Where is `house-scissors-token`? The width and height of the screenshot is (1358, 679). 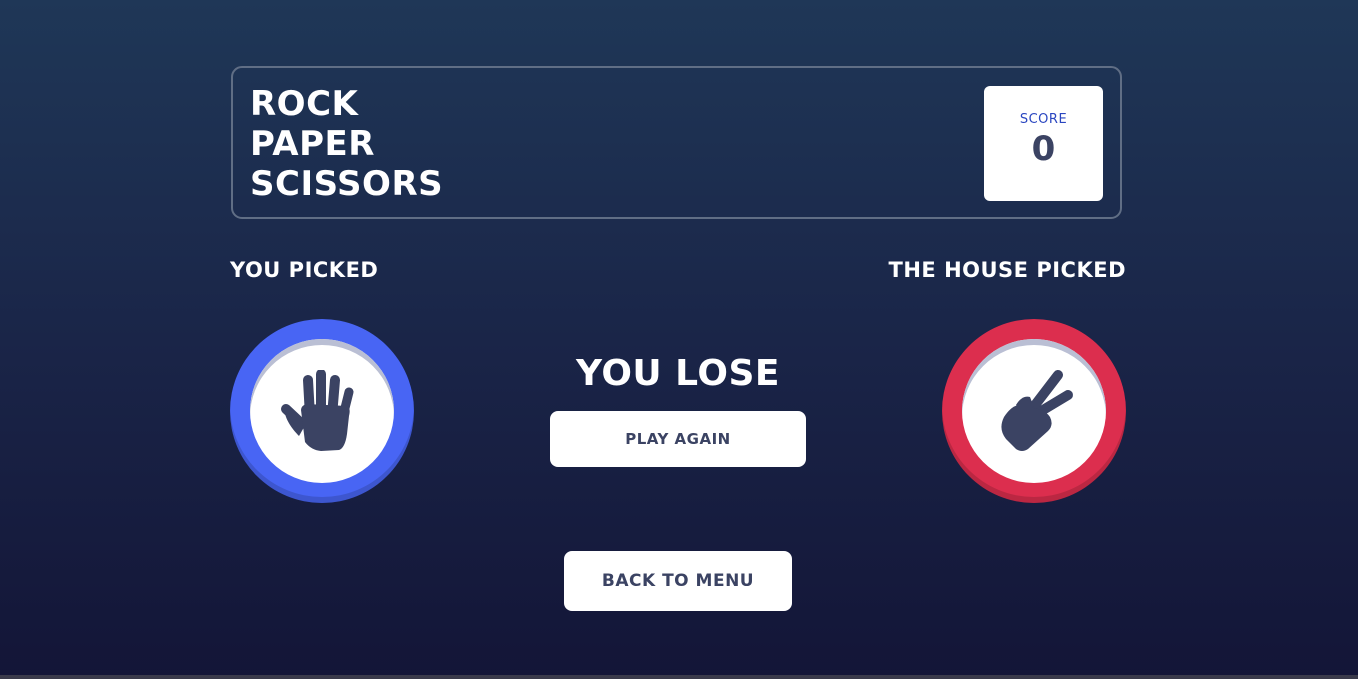 house-scissors-token is located at coordinates (1034, 411).